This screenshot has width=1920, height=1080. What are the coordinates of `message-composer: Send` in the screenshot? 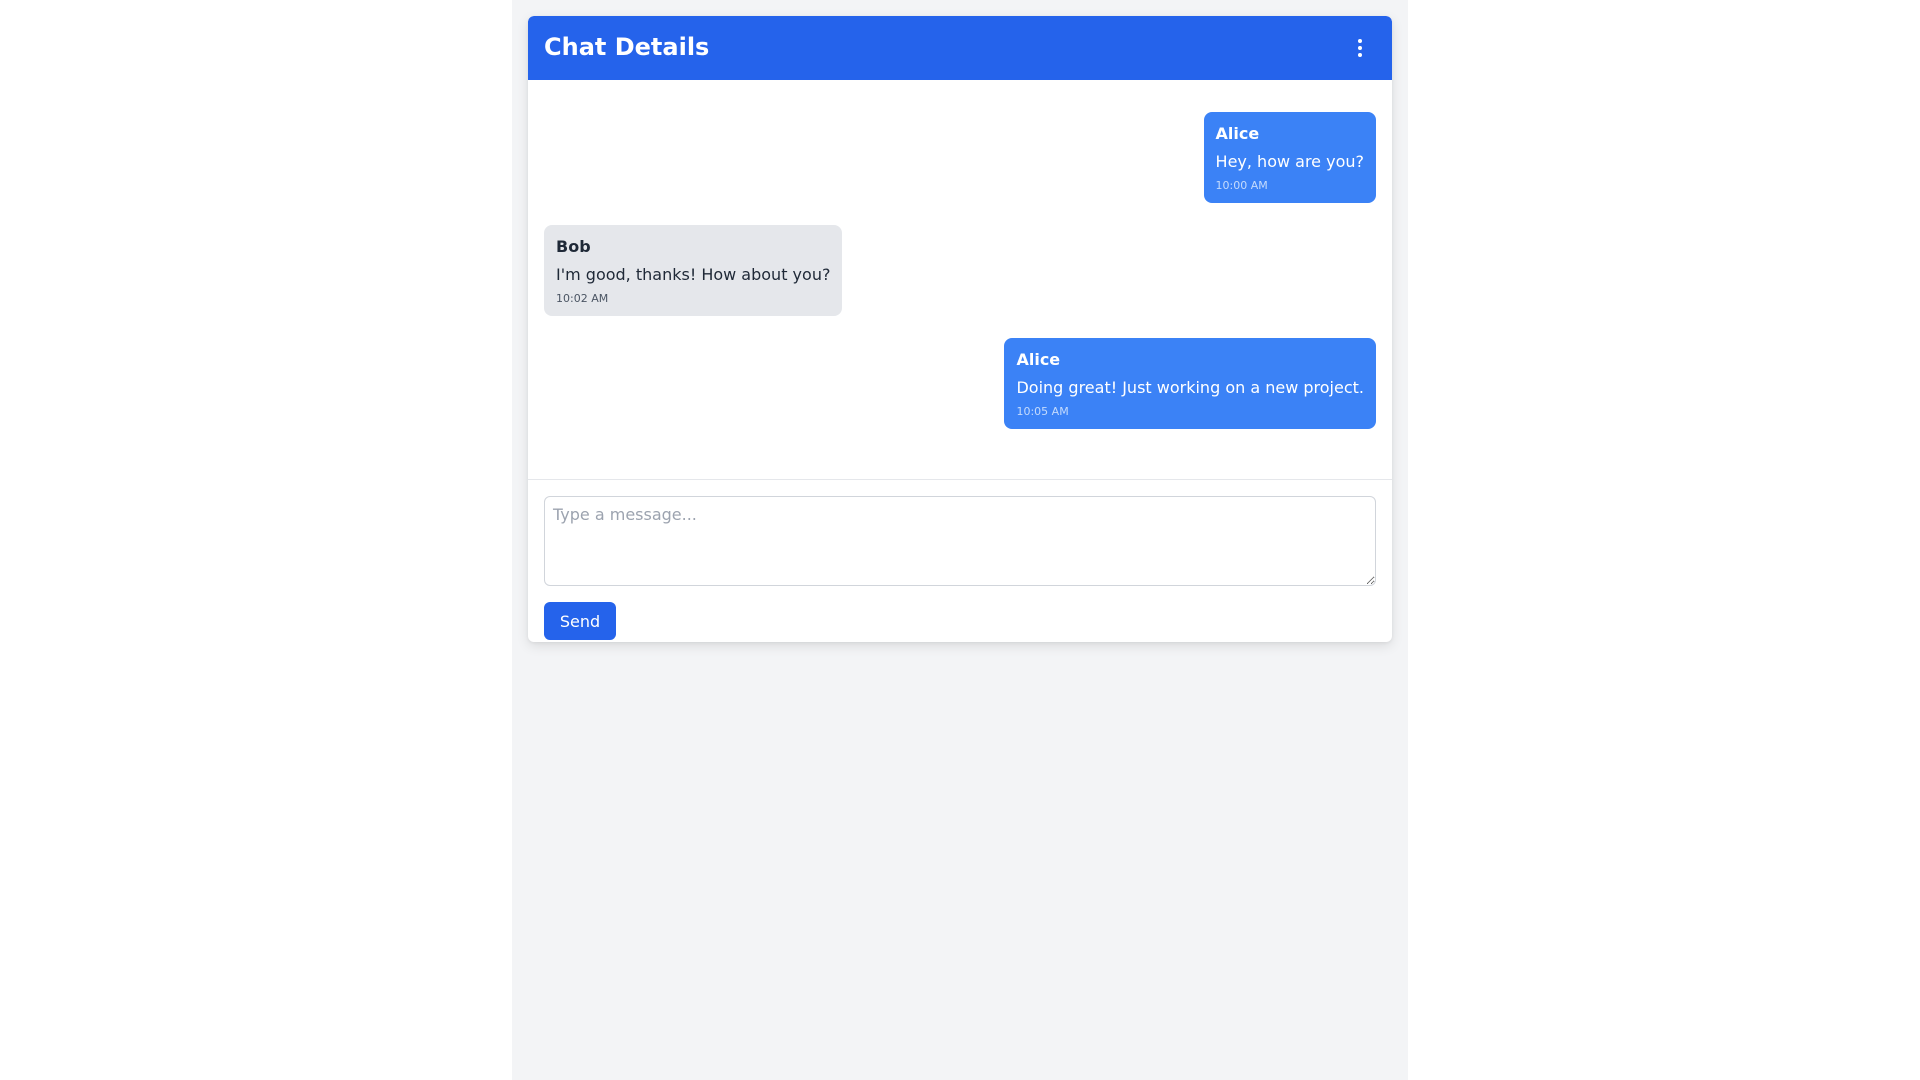 It's located at (960, 560).